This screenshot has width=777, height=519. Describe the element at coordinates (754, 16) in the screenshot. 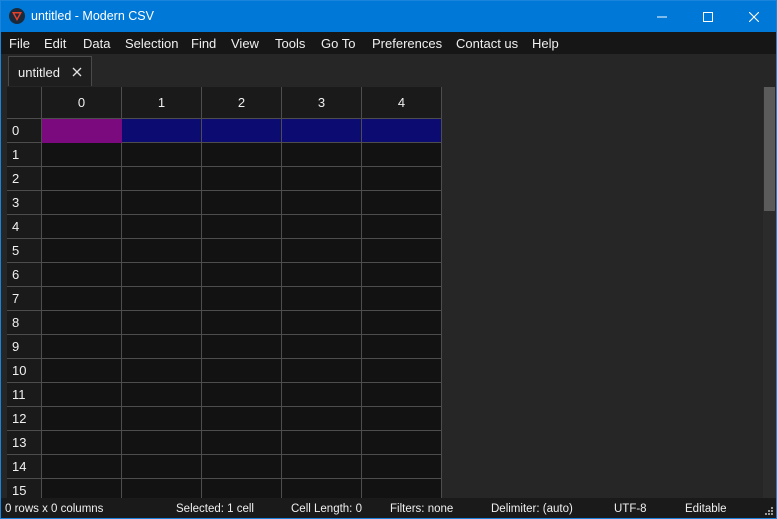

I see `close-window-button` at that location.